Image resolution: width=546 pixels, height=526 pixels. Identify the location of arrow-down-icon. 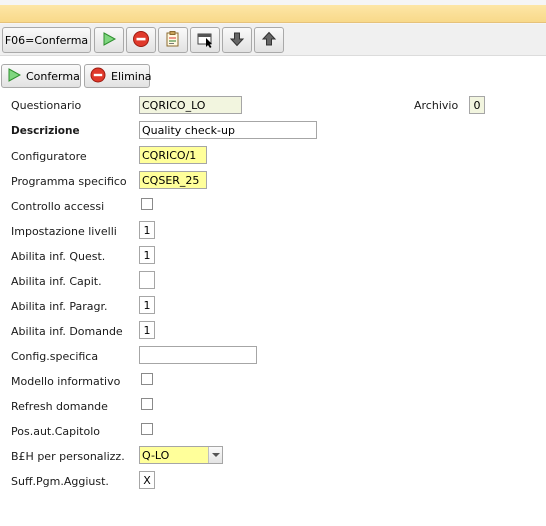
(237, 40).